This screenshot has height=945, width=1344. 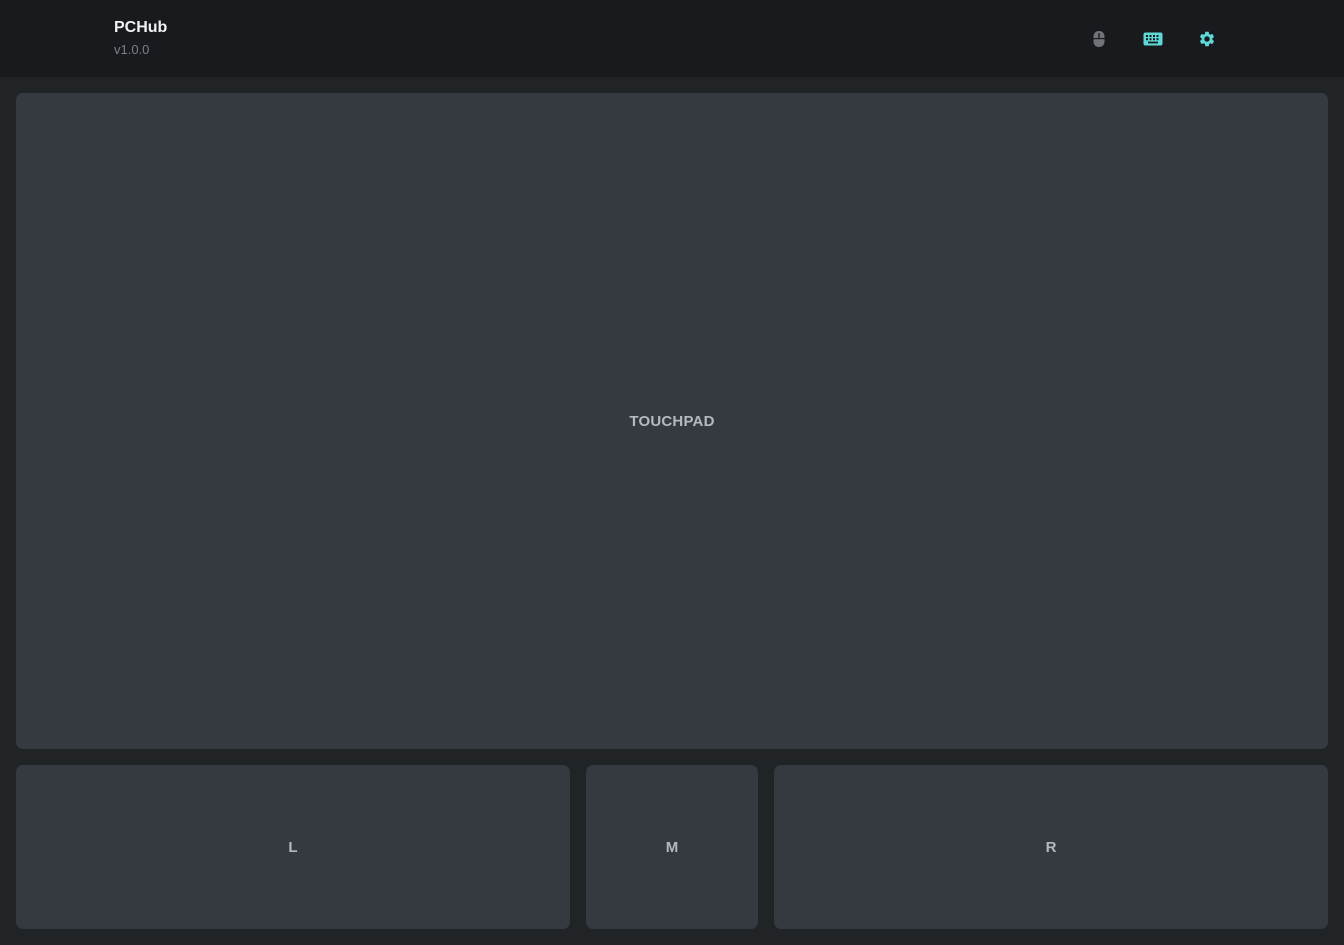 I want to click on right-click-button: R, so click(x=1051, y=847).